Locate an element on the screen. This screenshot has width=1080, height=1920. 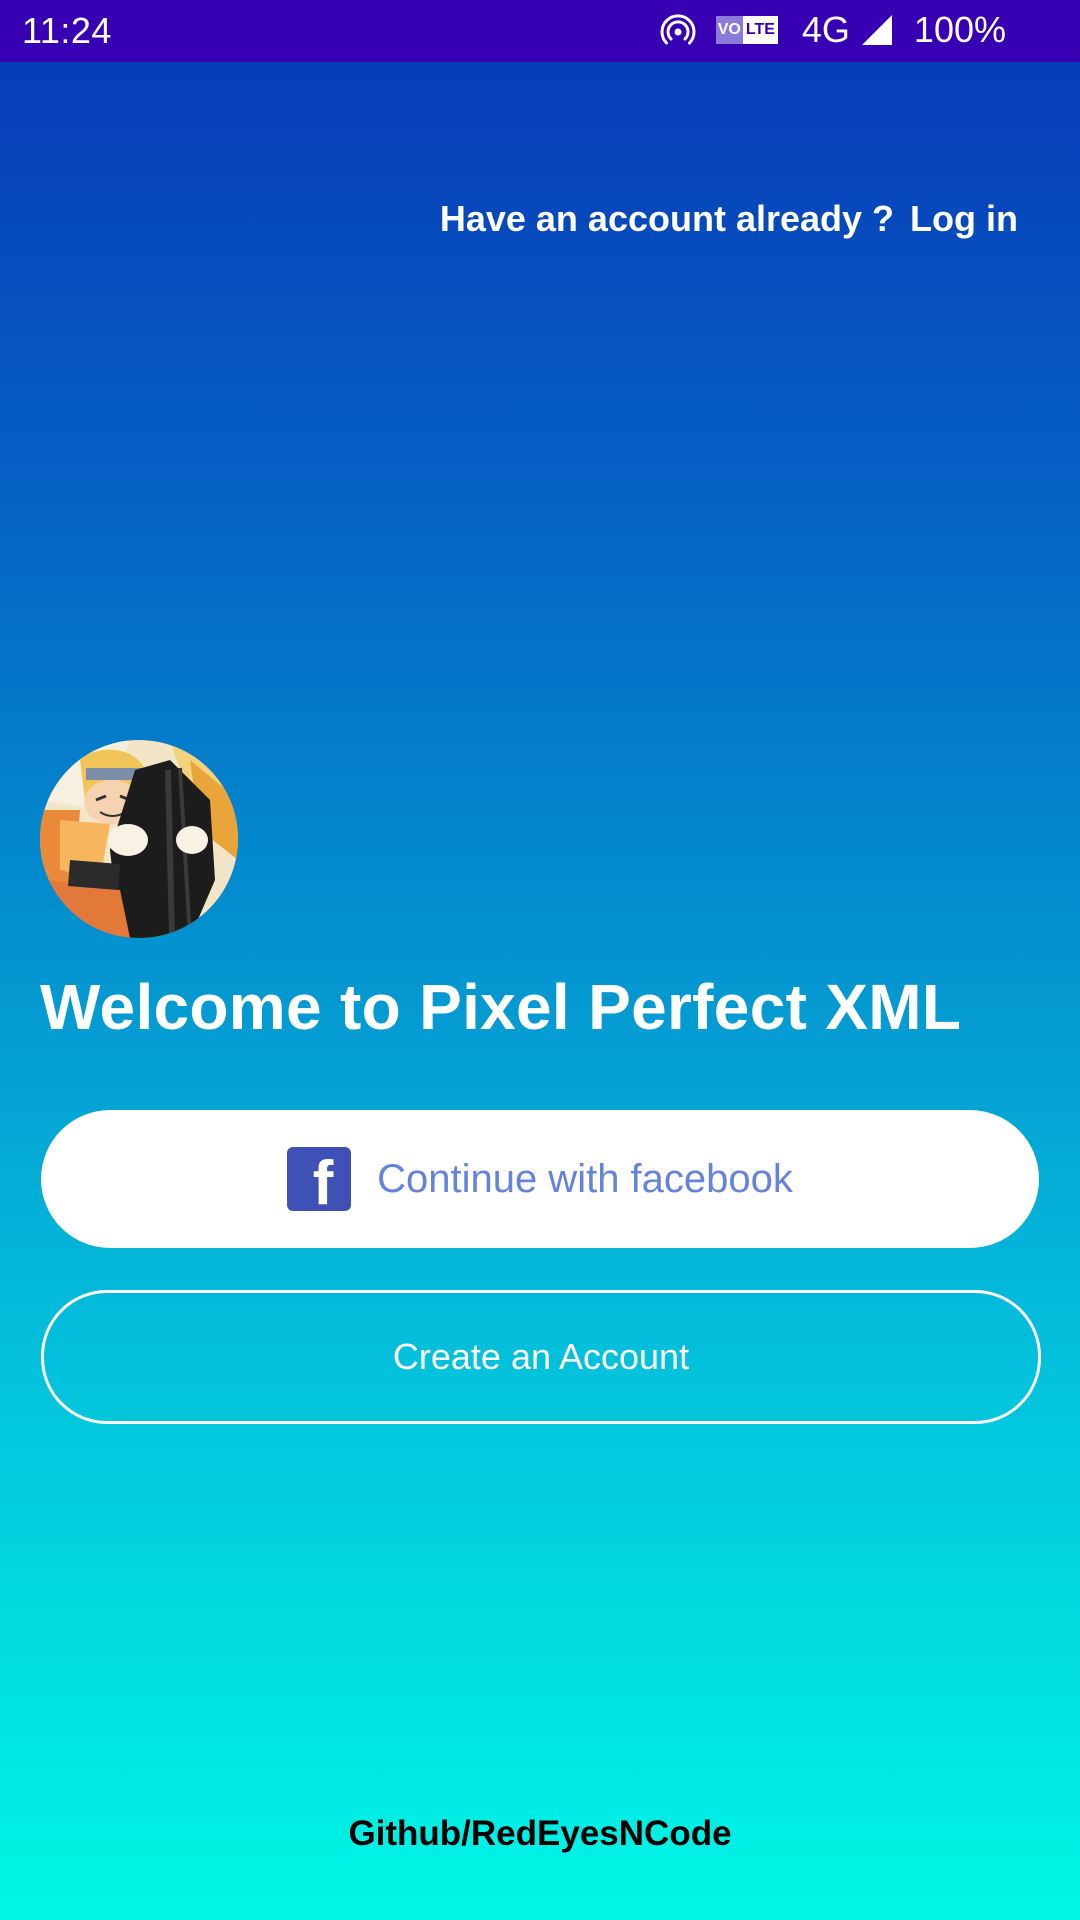
facebook-icon: f is located at coordinates (319, 1179).